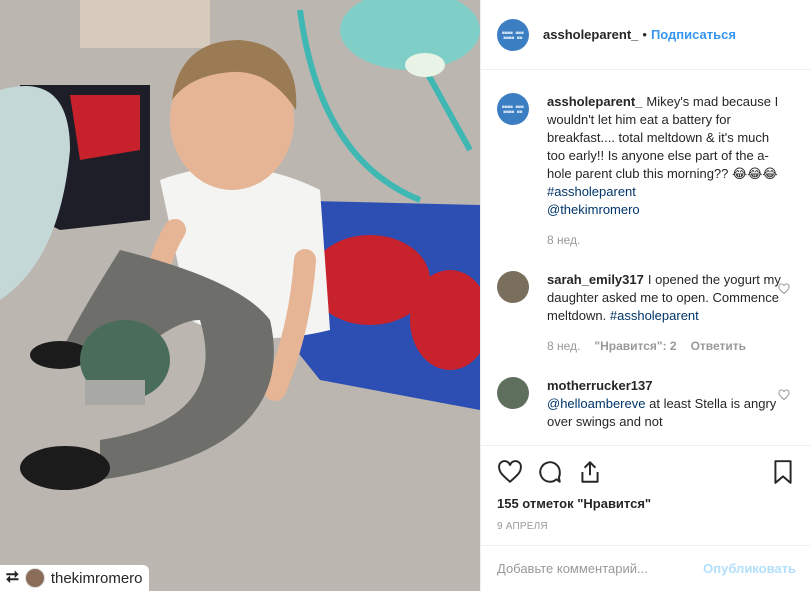 The width and height of the screenshot is (811, 591). I want to click on account-avatar: ■■■■ ■■■ ■■■■ ■■, so click(513, 34).